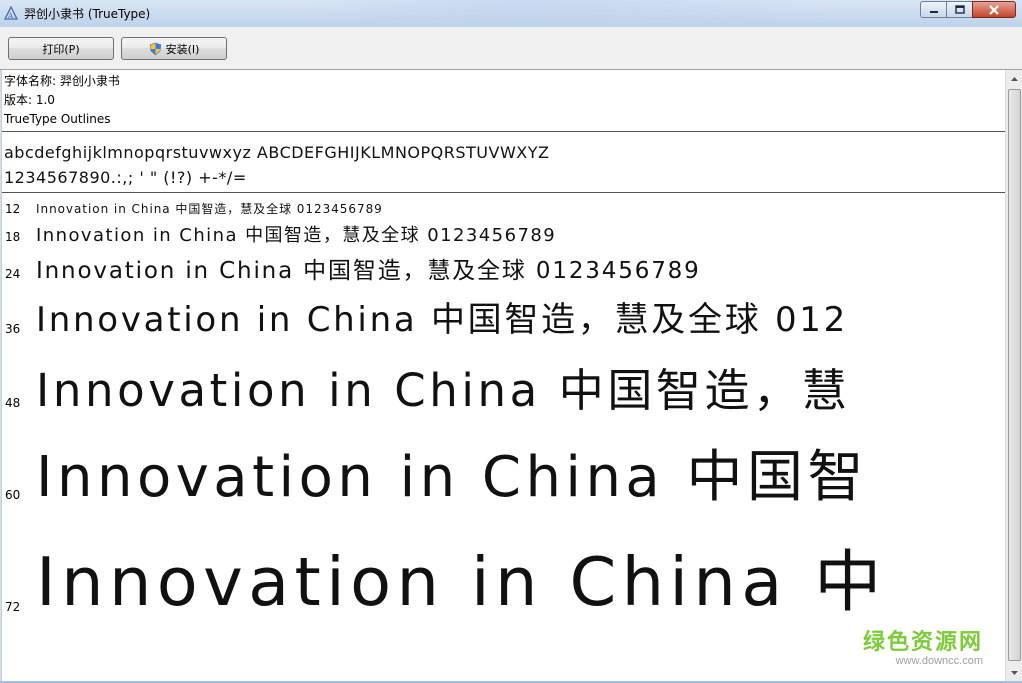 Image resolution: width=1022 pixels, height=683 pixels. I want to click on maximize-icon, so click(959, 9).